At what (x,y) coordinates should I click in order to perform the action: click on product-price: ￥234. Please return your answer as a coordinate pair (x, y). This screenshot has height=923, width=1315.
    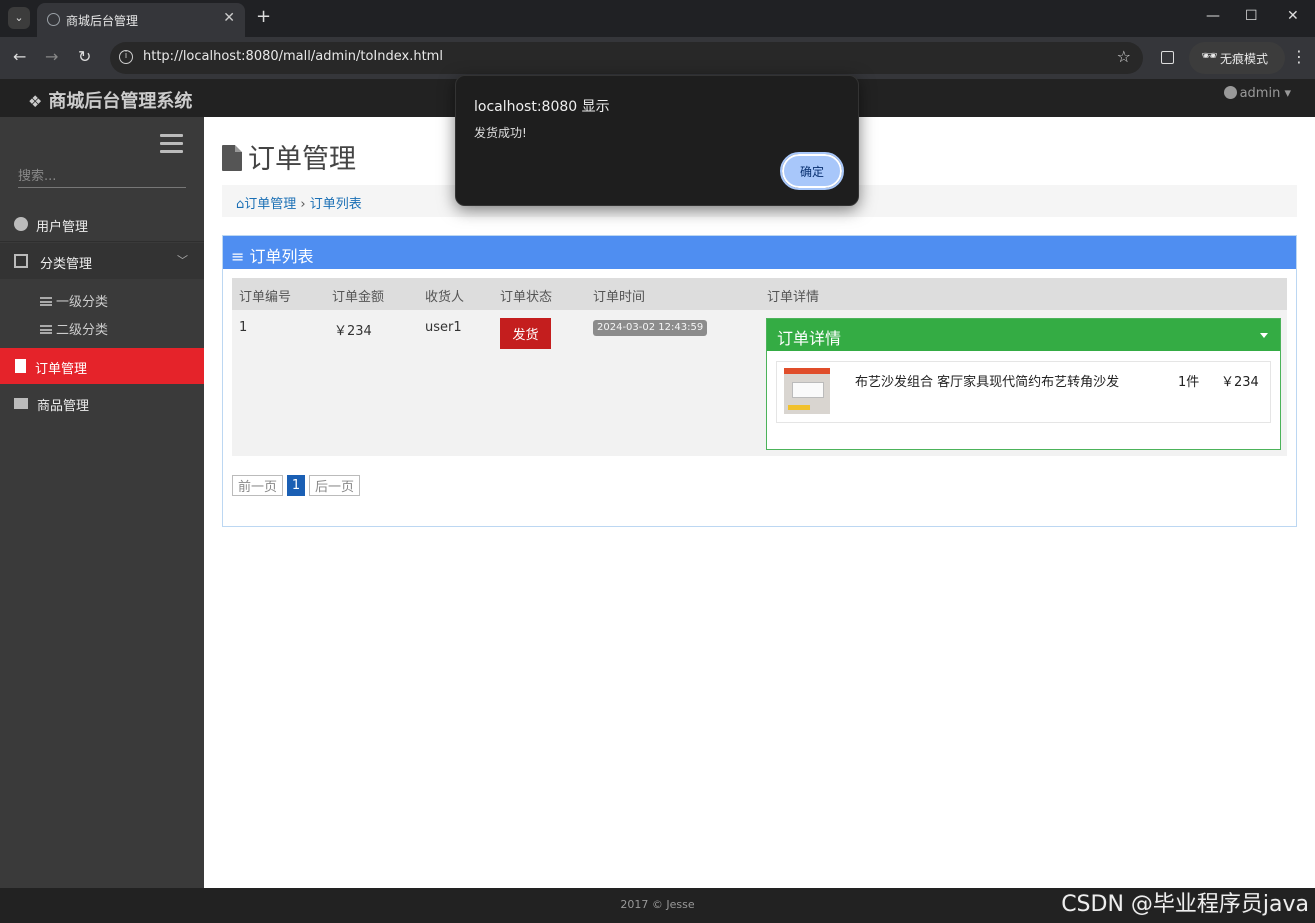
    Looking at the image, I should click on (1240, 382).